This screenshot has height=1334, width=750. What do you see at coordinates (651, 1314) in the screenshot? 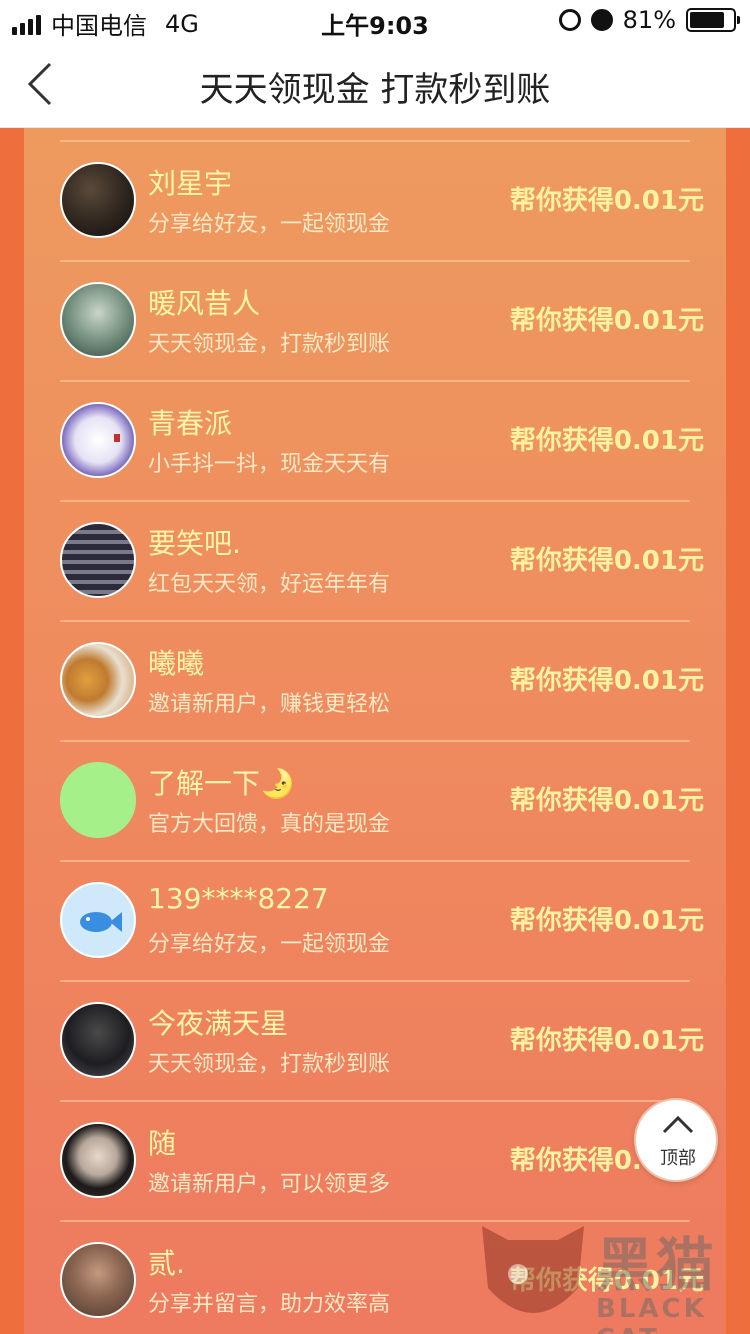
I see `watermark-en: BLACK CAT` at bounding box center [651, 1314].